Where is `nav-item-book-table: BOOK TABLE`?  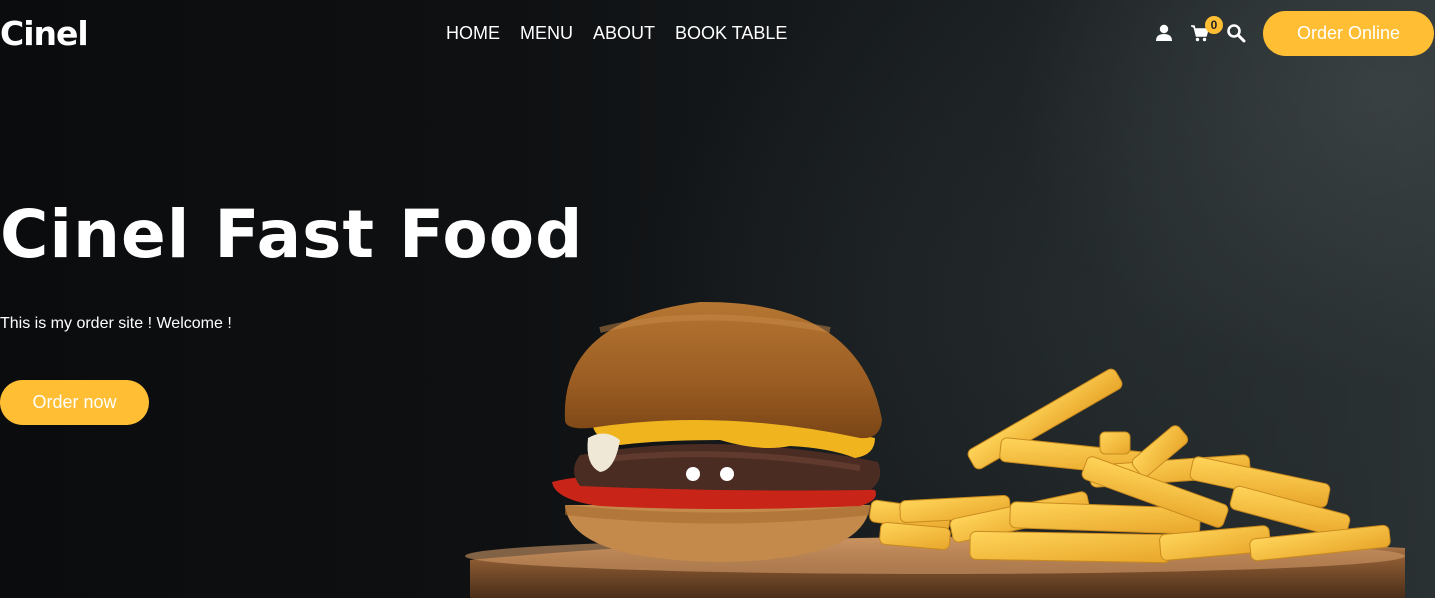 nav-item-book-table: BOOK TABLE is located at coordinates (731, 33).